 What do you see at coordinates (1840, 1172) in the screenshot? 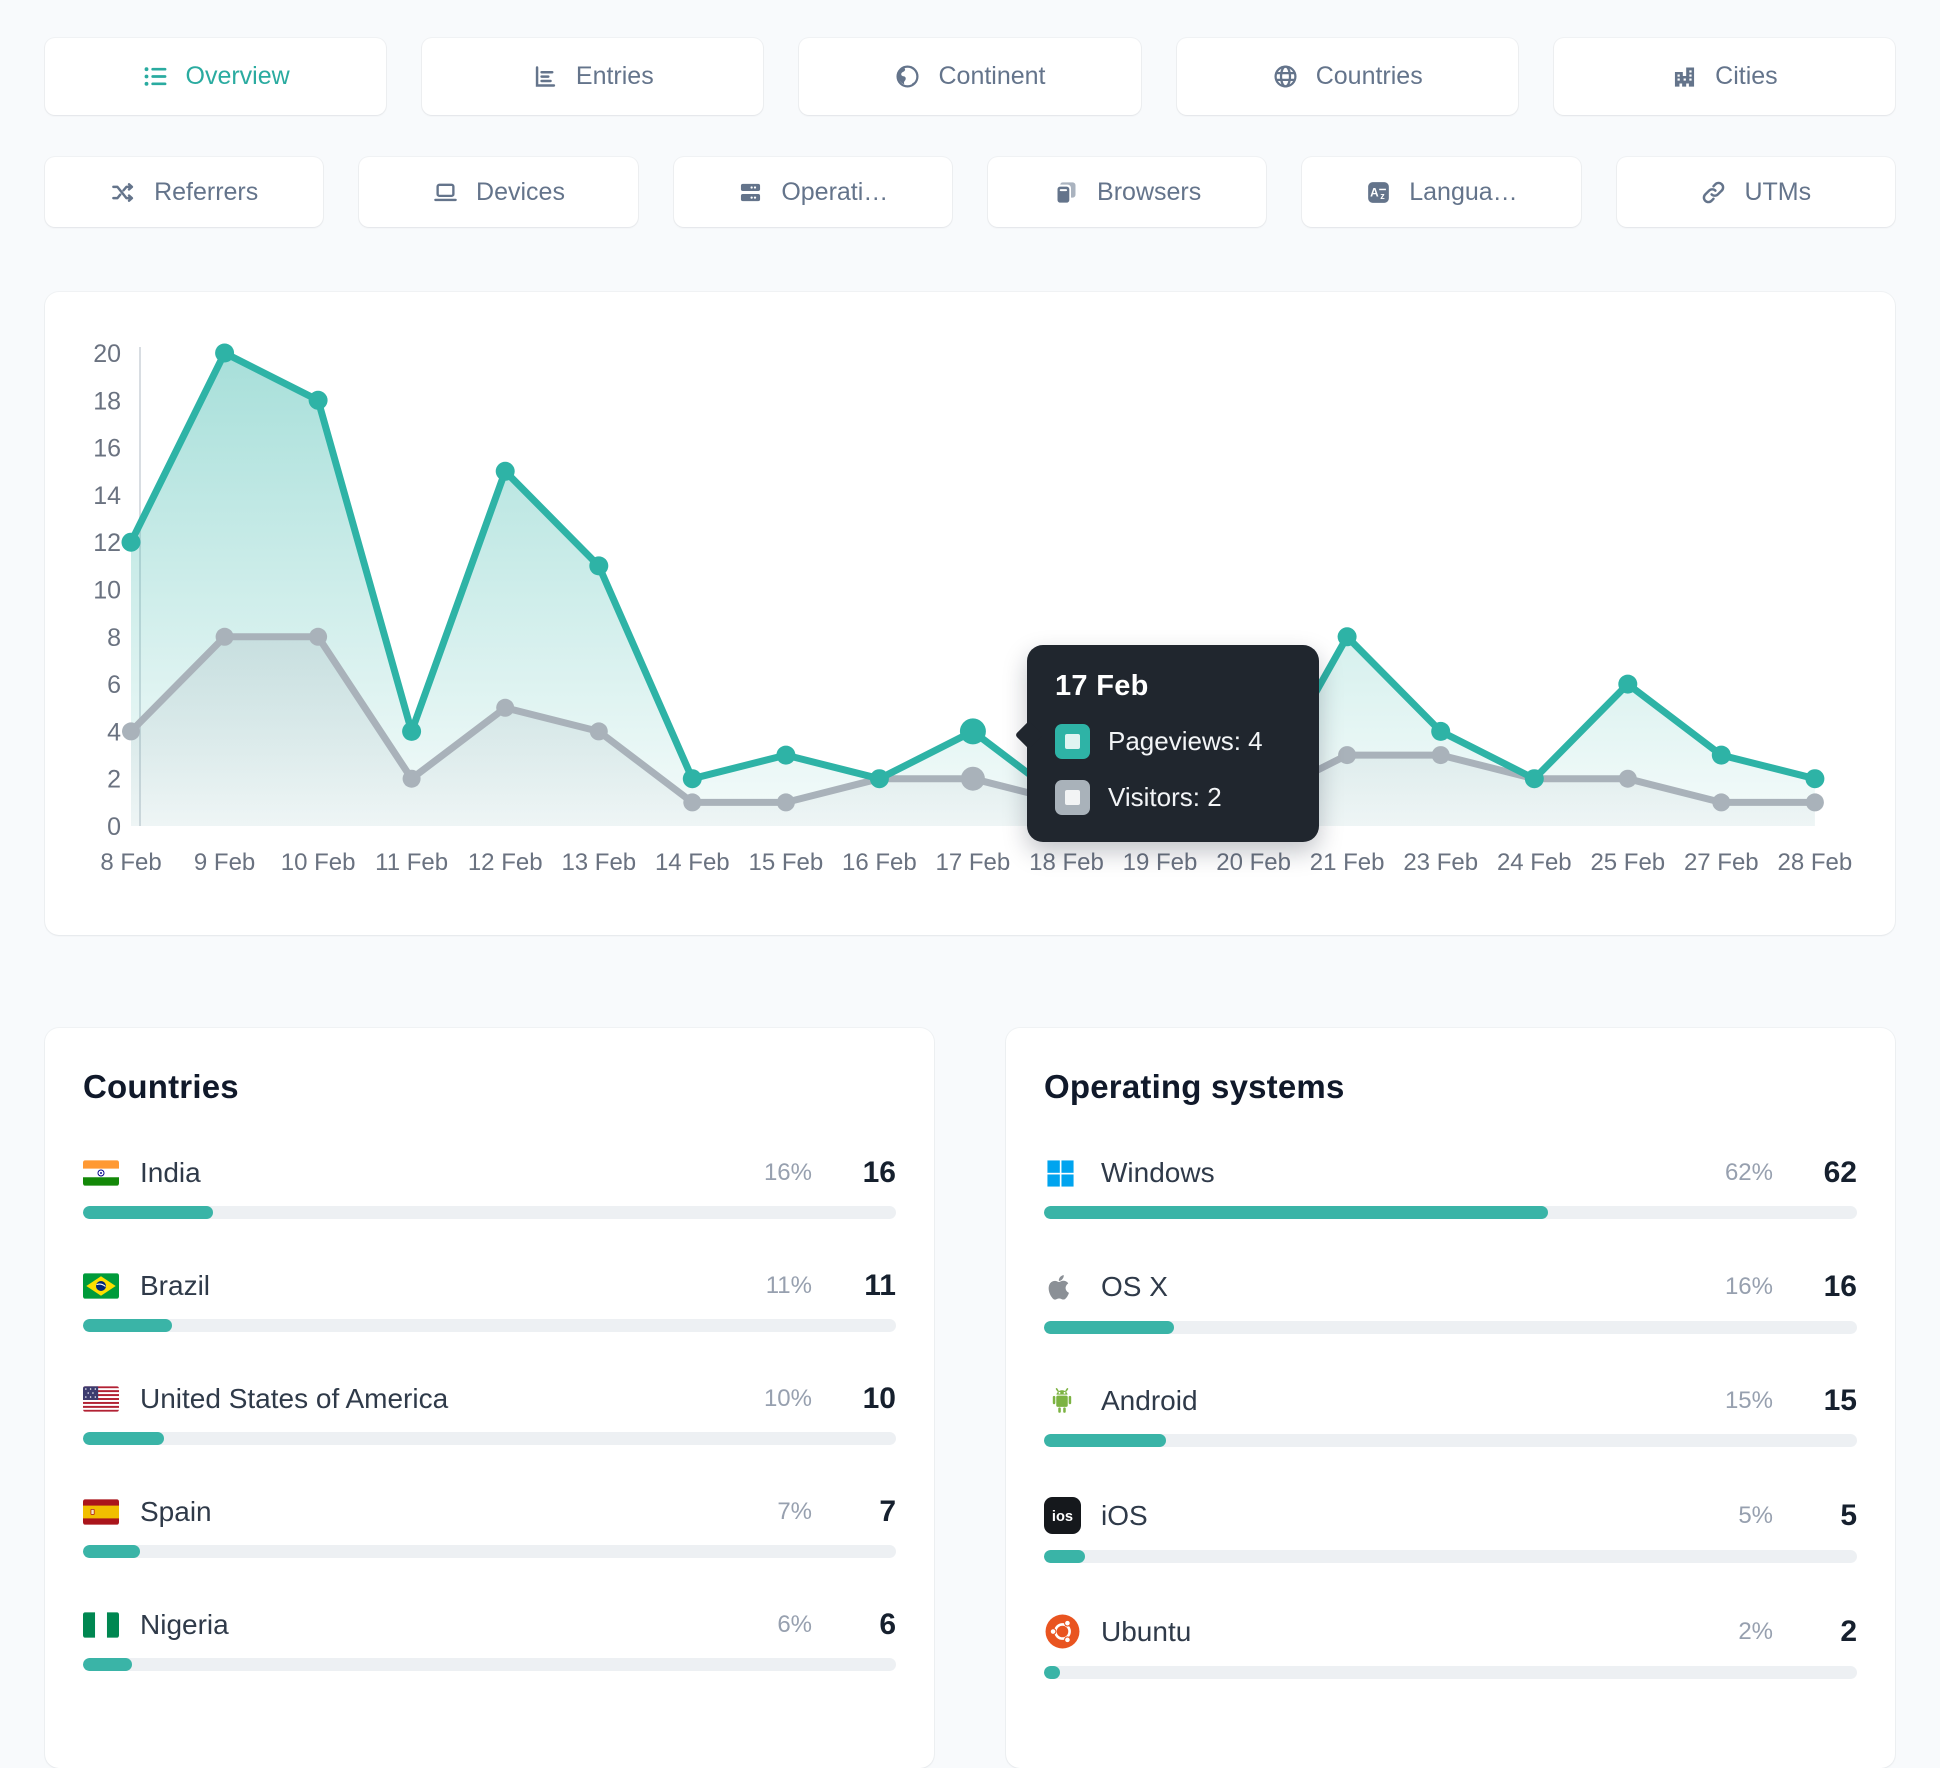
I see `row-count: 62` at bounding box center [1840, 1172].